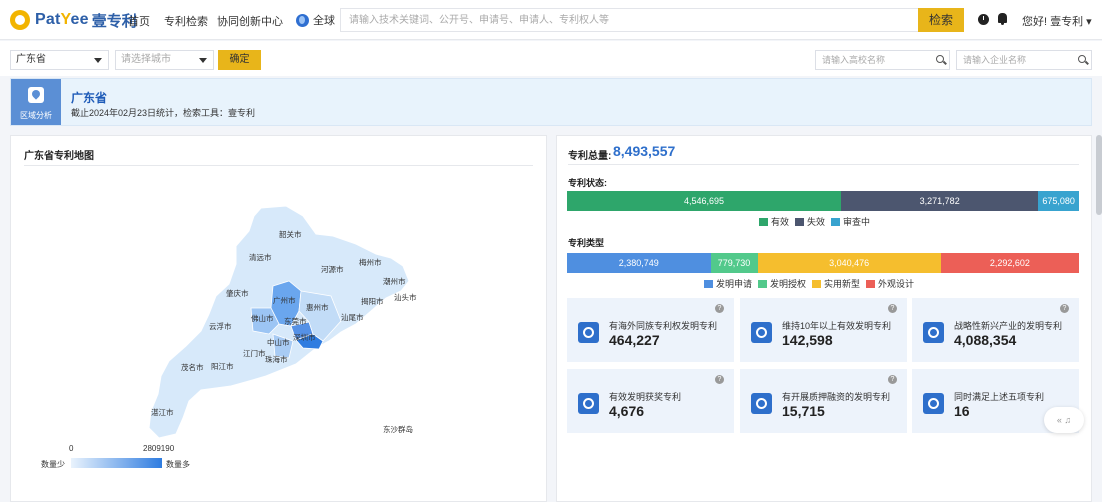 This screenshot has width=1102, height=502. Describe the element at coordinates (639, 263) in the screenshot. I see `bar-segment-0: 2,380,749` at that location.